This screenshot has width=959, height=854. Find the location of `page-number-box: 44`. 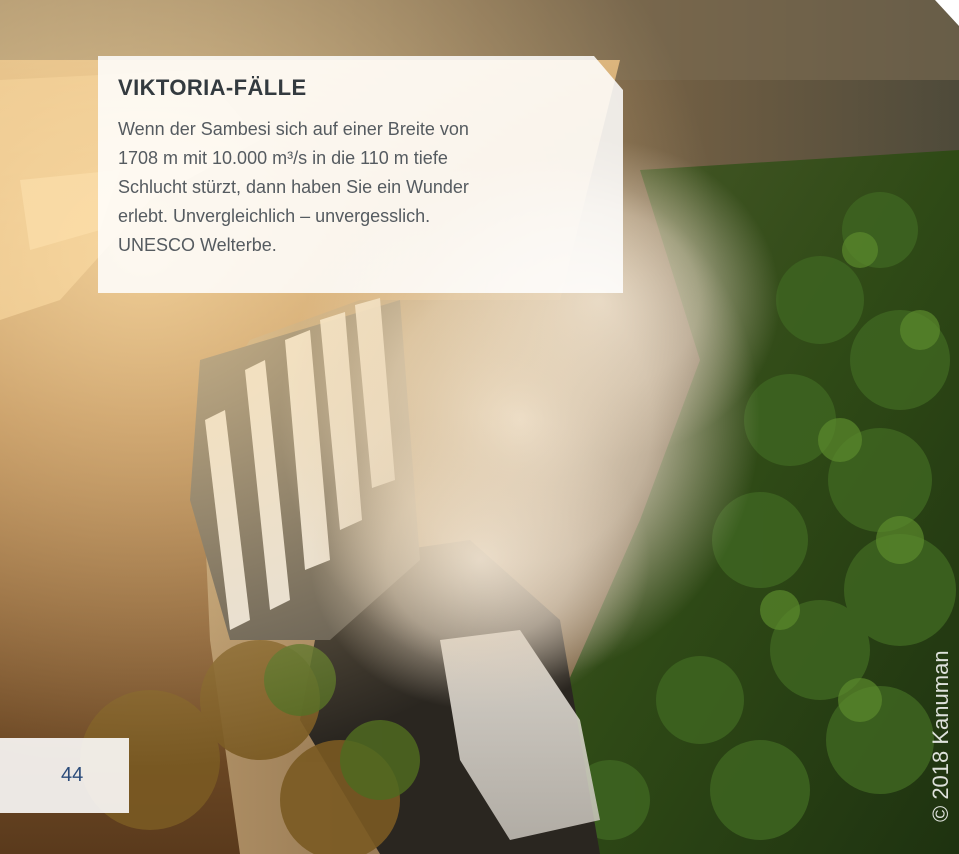

page-number-box: 44 is located at coordinates (64, 775).